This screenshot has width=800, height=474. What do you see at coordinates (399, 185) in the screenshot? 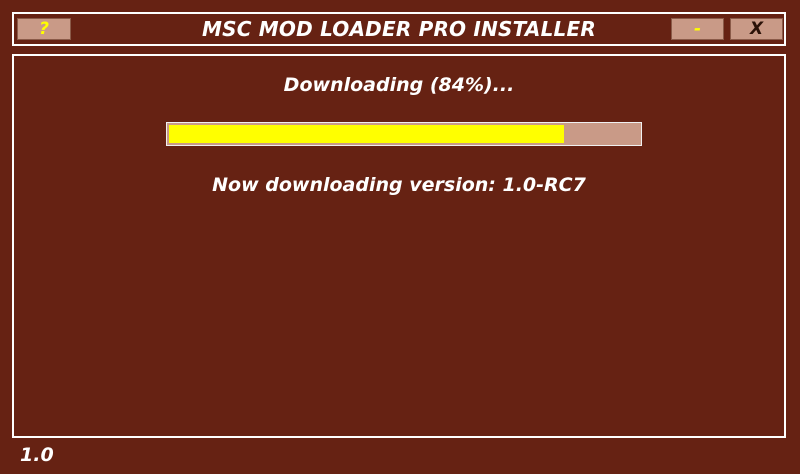
I see `downloading-version-text: Now downloading version: 1.0-RC7` at bounding box center [399, 185].